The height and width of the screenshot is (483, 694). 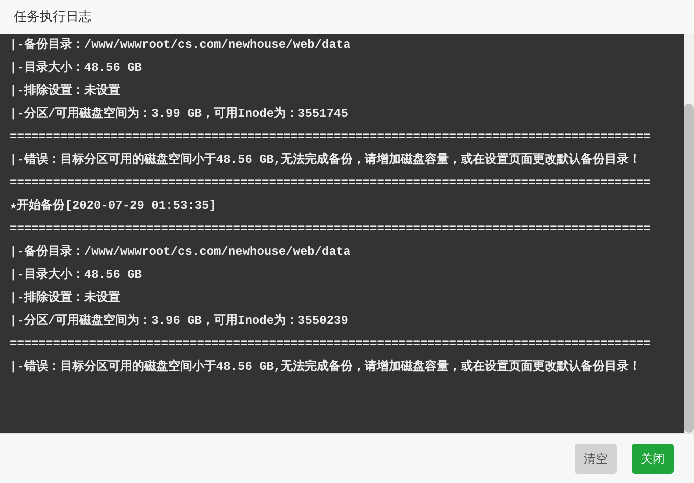 What do you see at coordinates (180, 321) in the screenshot?
I see `log-line: |-分区/可用磁盘空间为：3.96 GB，可用Inode为：3550239` at bounding box center [180, 321].